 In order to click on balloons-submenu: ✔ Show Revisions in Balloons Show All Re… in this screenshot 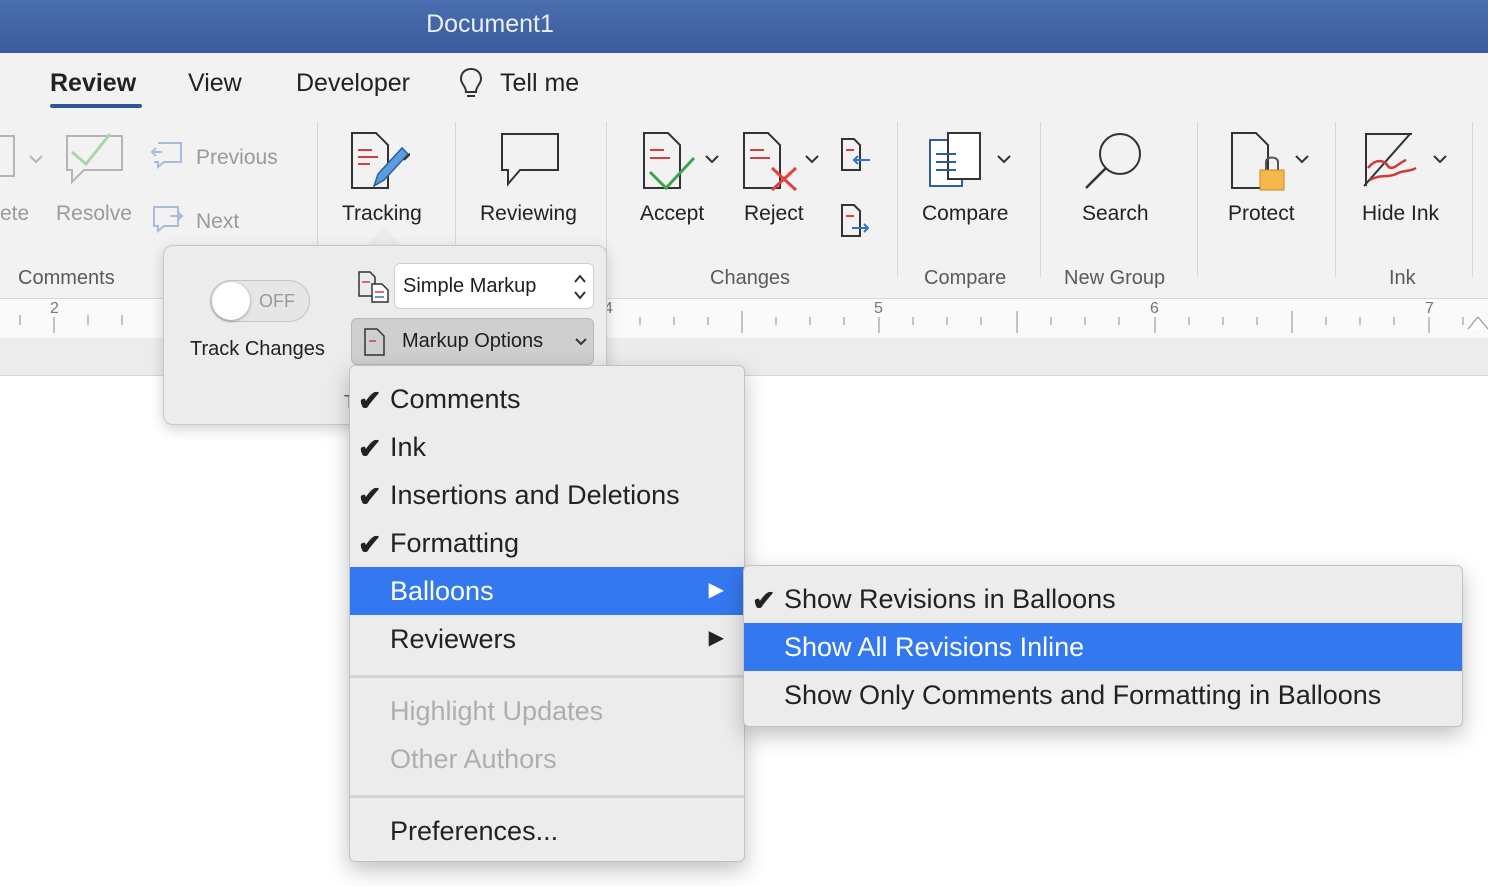, I will do `click(1103, 646)`.